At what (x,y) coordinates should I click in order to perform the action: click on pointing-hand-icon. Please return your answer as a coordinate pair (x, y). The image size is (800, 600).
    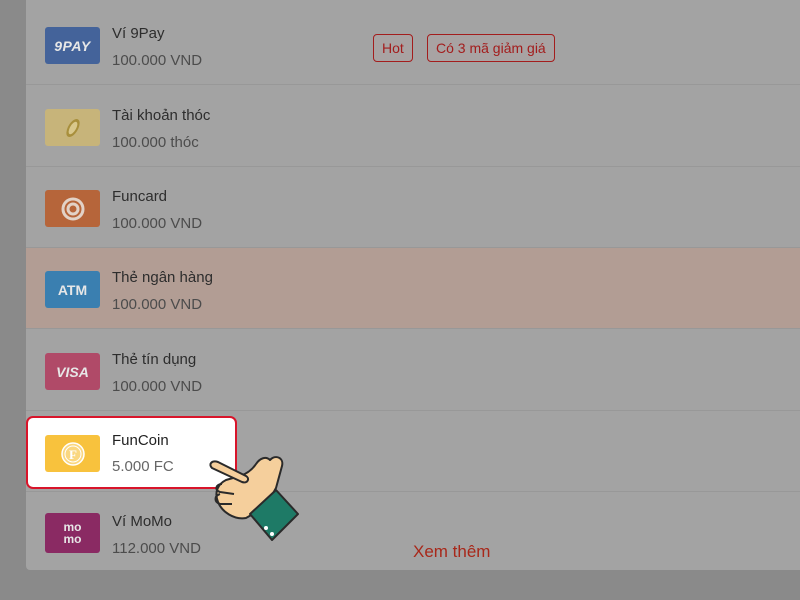
    Looking at the image, I should click on (254, 498).